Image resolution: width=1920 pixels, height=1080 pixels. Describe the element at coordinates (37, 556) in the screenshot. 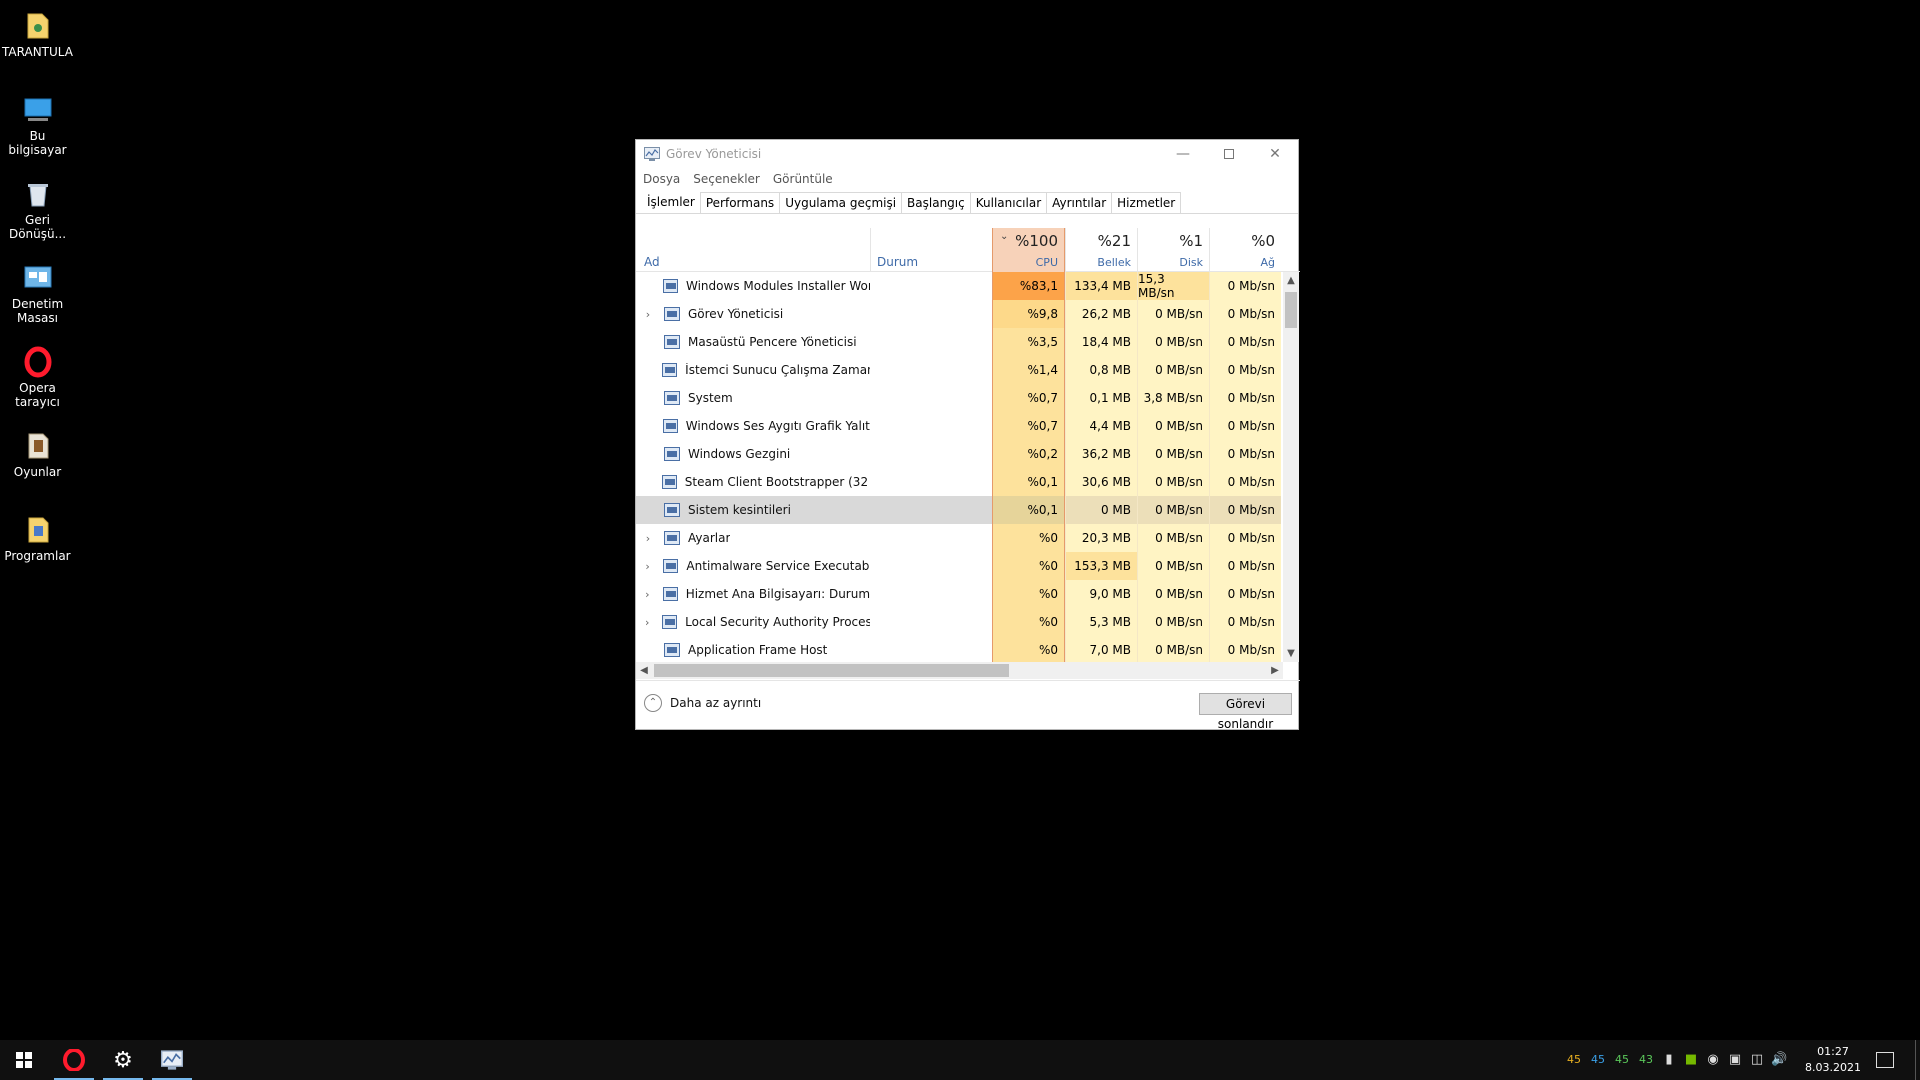

I see `desktop-icon-label: Programlar` at that location.